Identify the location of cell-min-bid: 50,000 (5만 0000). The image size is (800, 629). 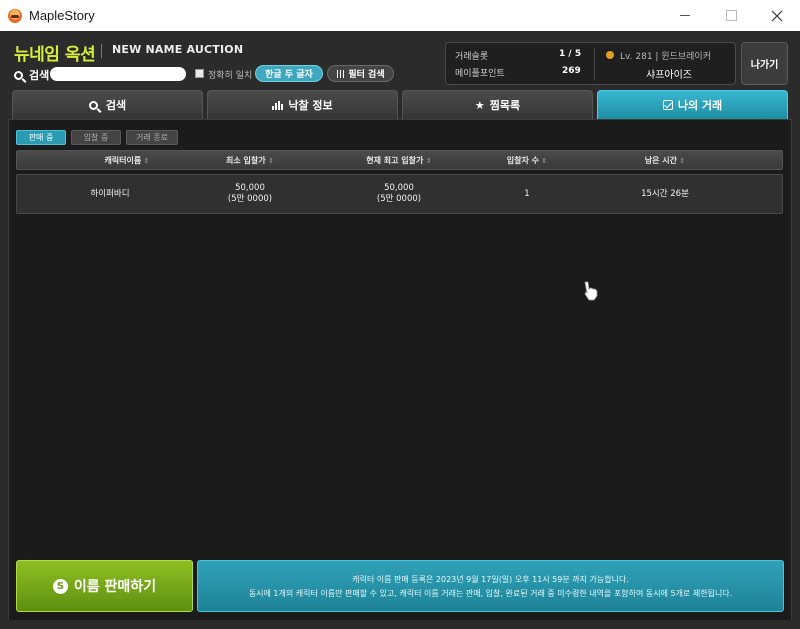
(250, 194).